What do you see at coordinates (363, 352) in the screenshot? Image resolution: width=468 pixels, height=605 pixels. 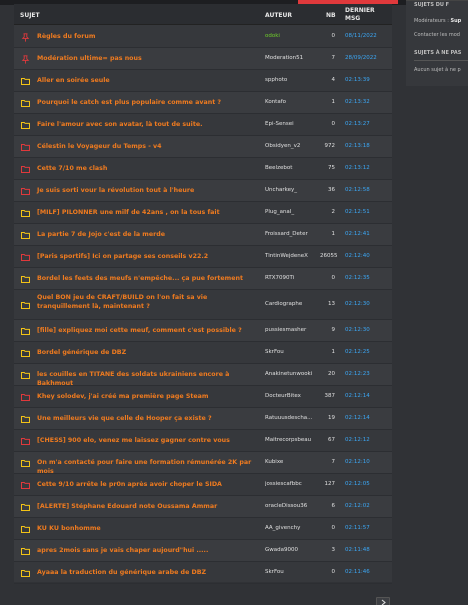 I see `topic-last-message-link: 02:12:25` at bounding box center [363, 352].